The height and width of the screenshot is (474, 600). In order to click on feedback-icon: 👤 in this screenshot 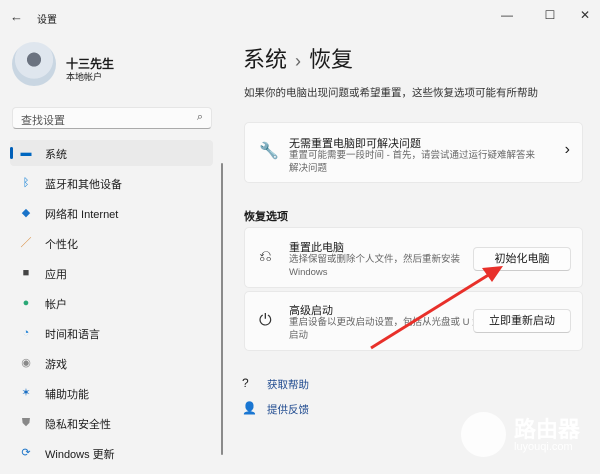, I will do `click(249, 408)`.